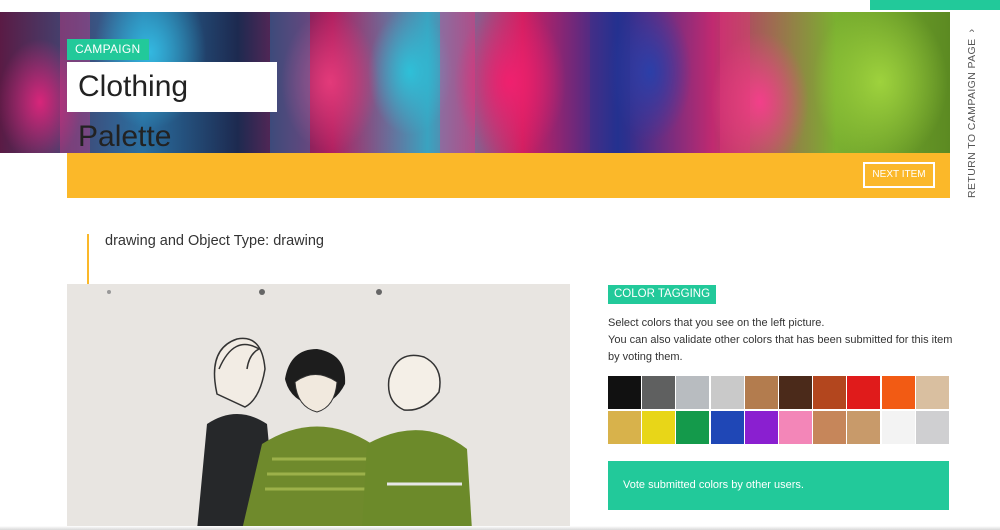 The height and width of the screenshot is (530, 1000). Describe the element at coordinates (899, 175) in the screenshot. I see `next-item-button: NEXT ITEM` at that location.